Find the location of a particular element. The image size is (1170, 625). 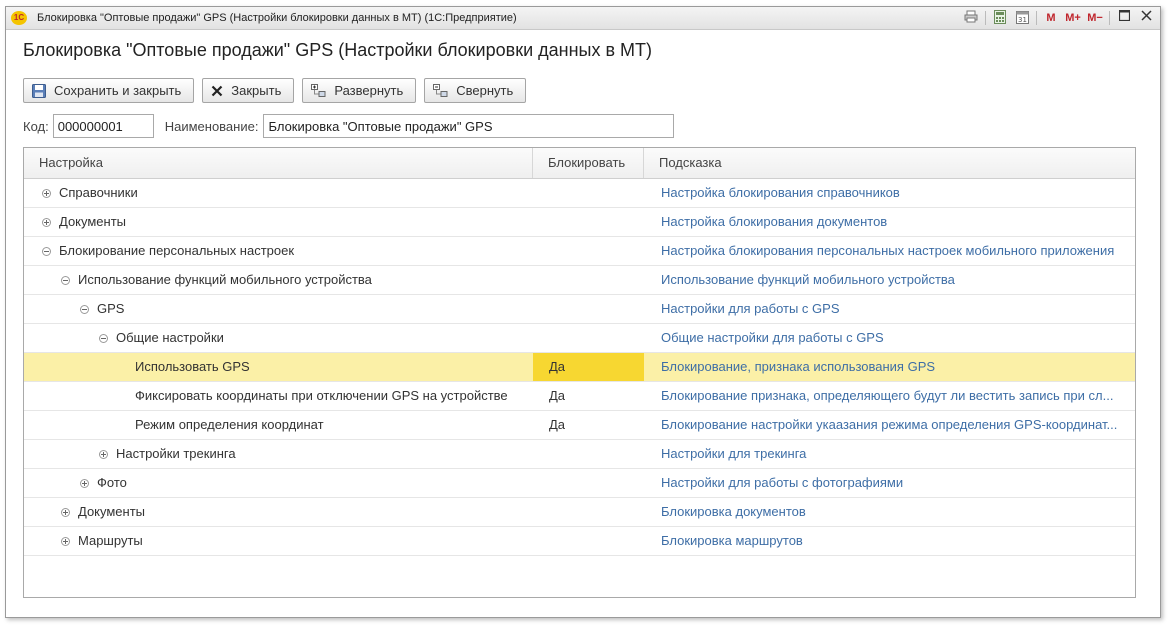

close-label: Закрыть is located at coordinates (256, 90).